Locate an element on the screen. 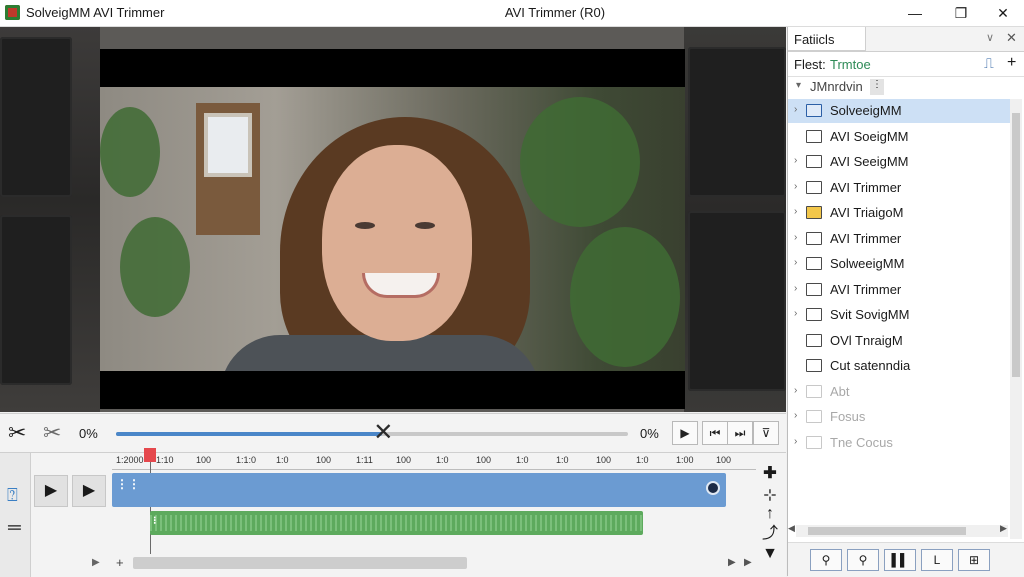  speaker-right-bottom is located at coordinates (737, 301).